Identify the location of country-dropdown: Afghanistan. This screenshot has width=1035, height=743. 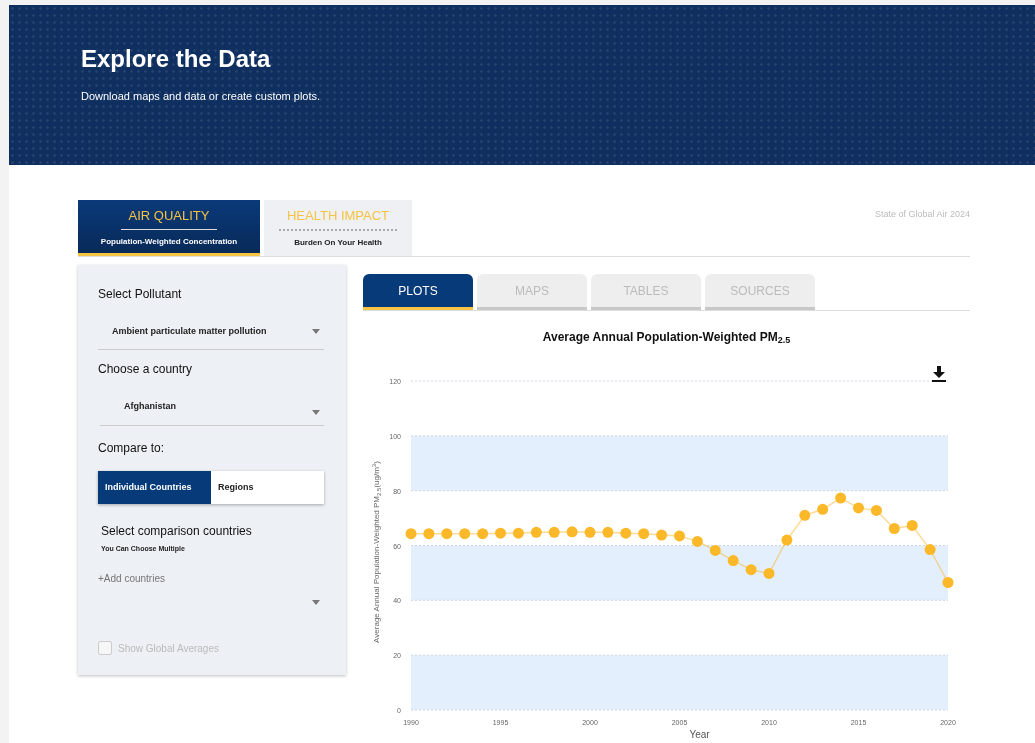
(212, 409).